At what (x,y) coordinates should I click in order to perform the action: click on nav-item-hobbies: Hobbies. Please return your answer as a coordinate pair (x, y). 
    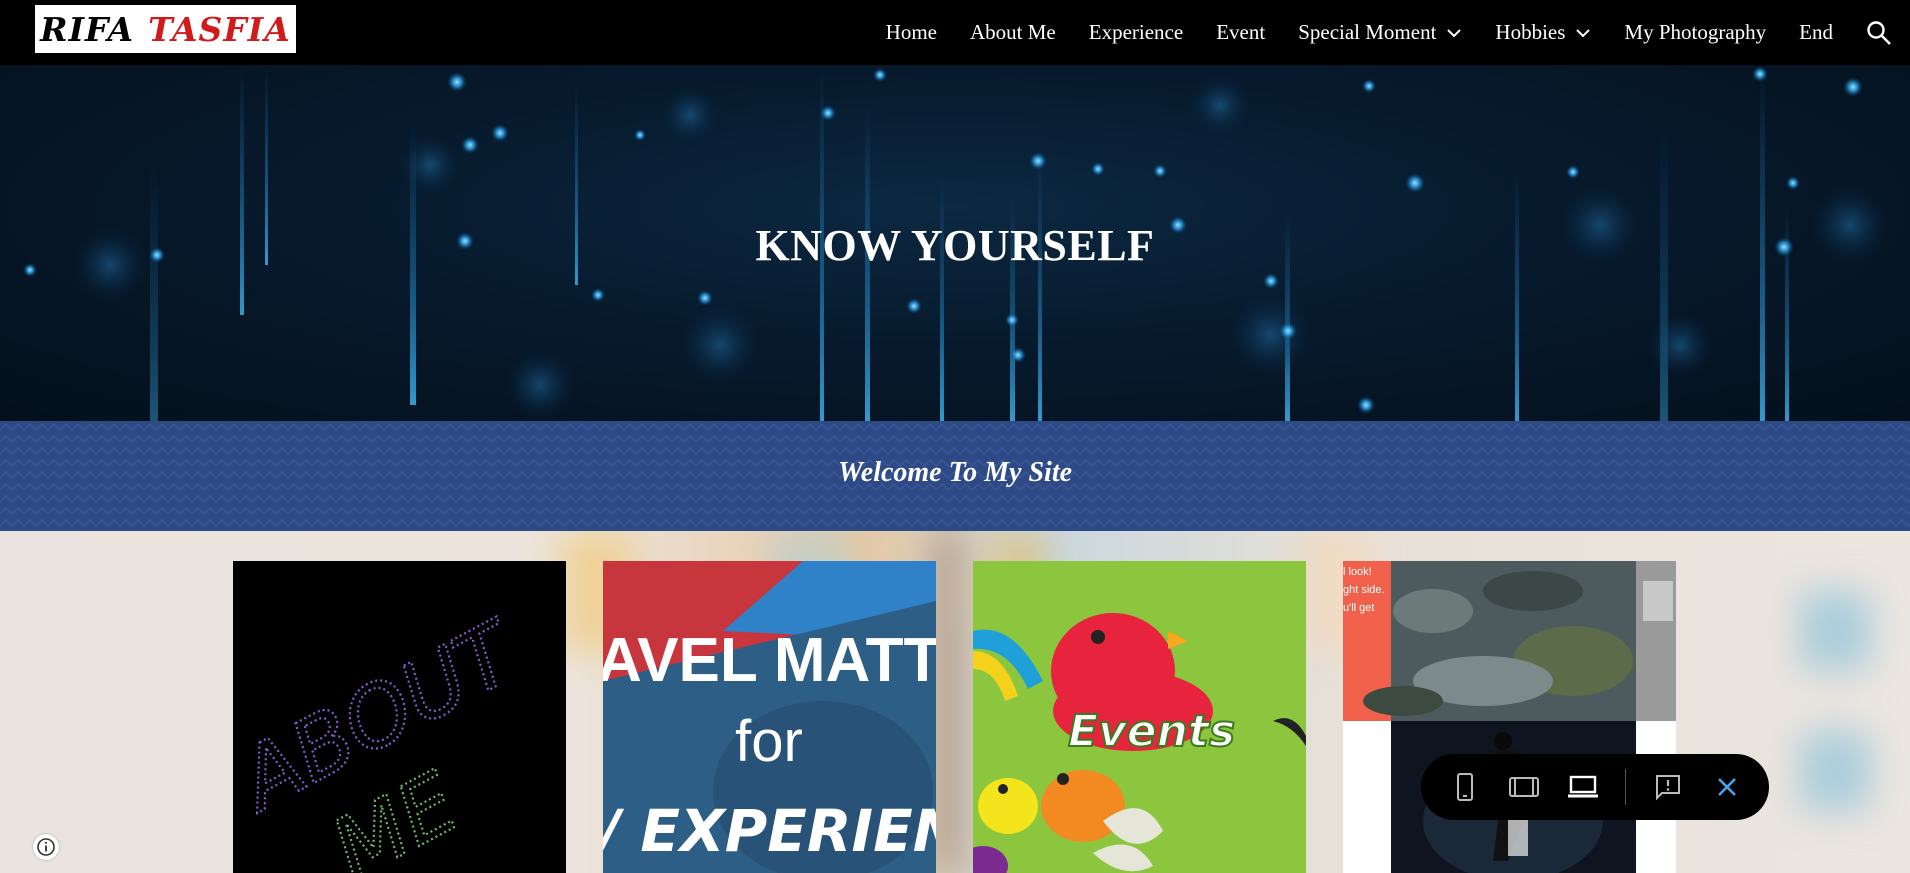
    Looking at the image, I should click on (1543, 32).